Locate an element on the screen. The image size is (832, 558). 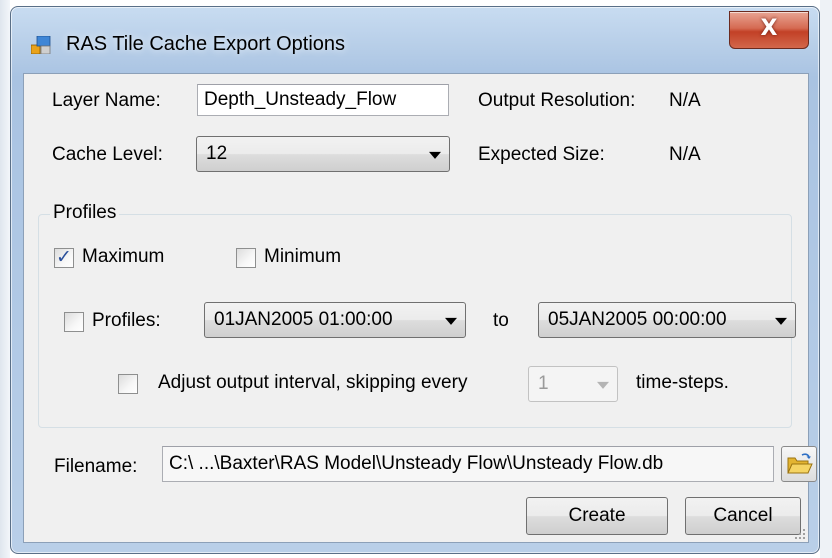
profiles-checkbox is located at coordinates (74, 322).